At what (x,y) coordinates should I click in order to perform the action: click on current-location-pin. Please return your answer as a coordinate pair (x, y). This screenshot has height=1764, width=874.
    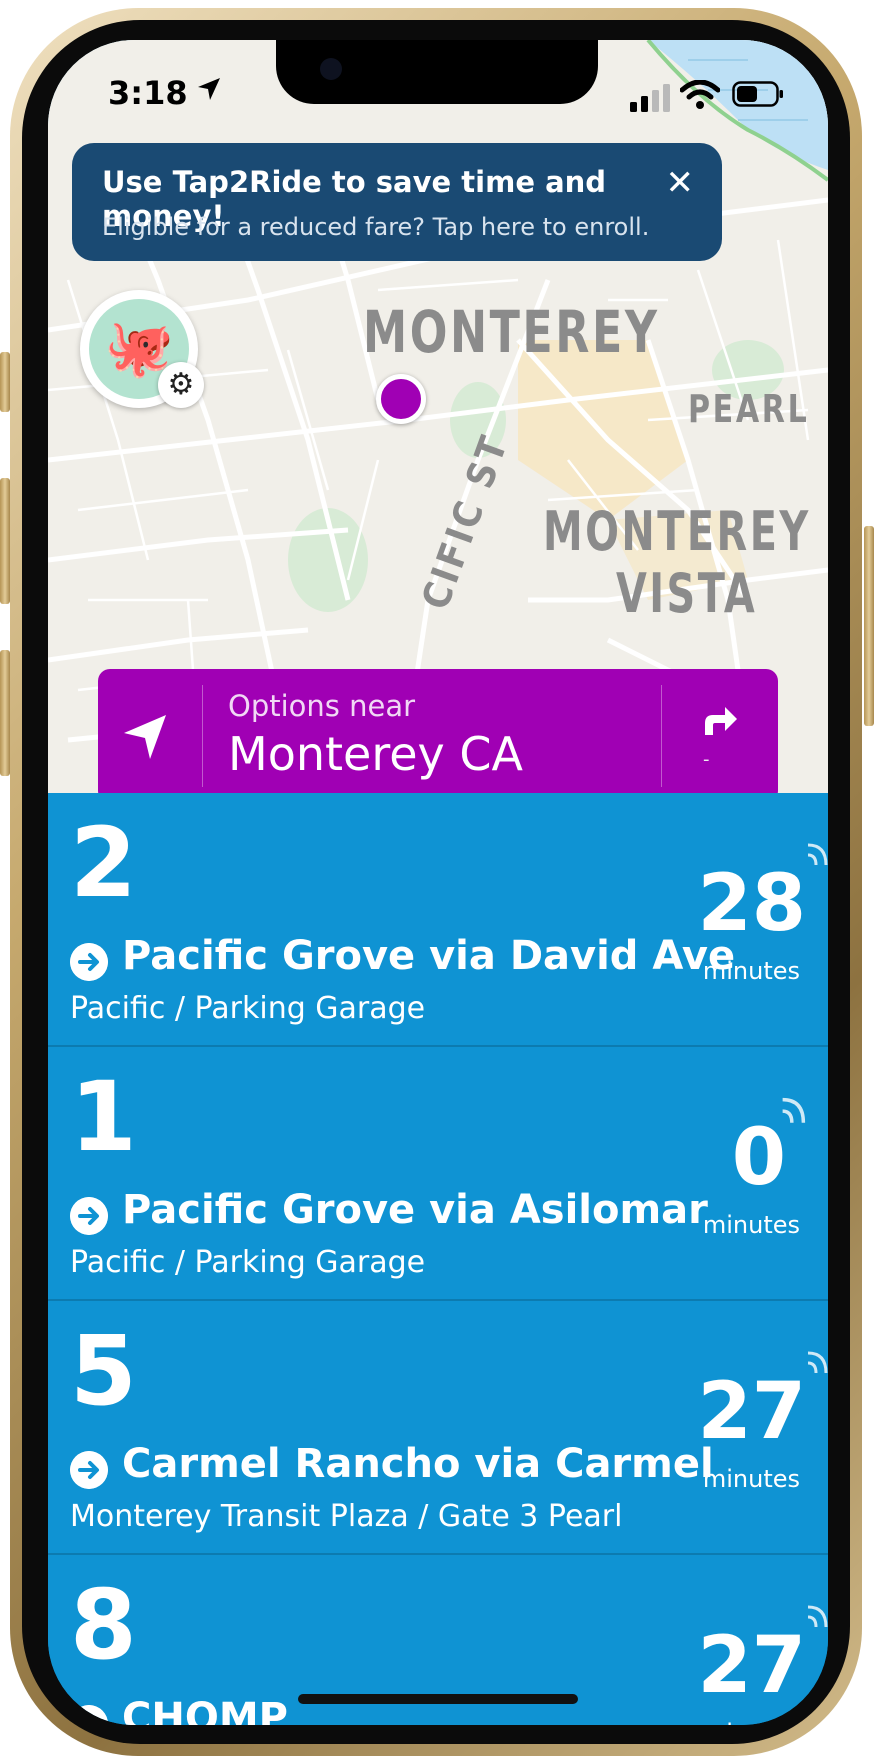
    Looking at the image, I should click on (401, 399).